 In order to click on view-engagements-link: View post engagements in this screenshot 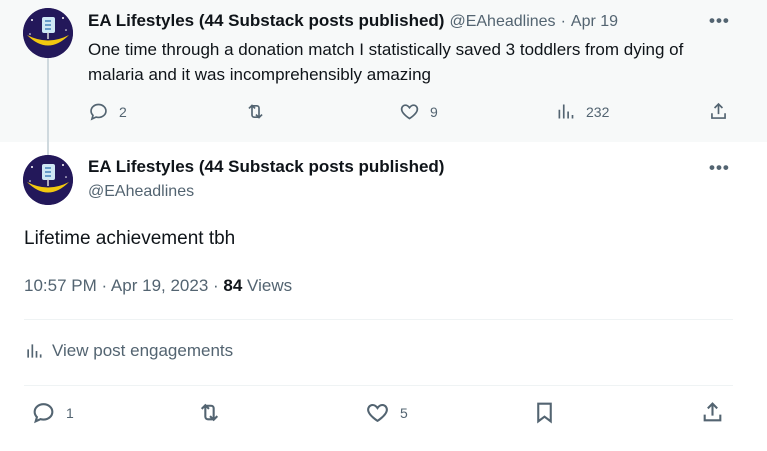, I will do `click(128, 351)`.